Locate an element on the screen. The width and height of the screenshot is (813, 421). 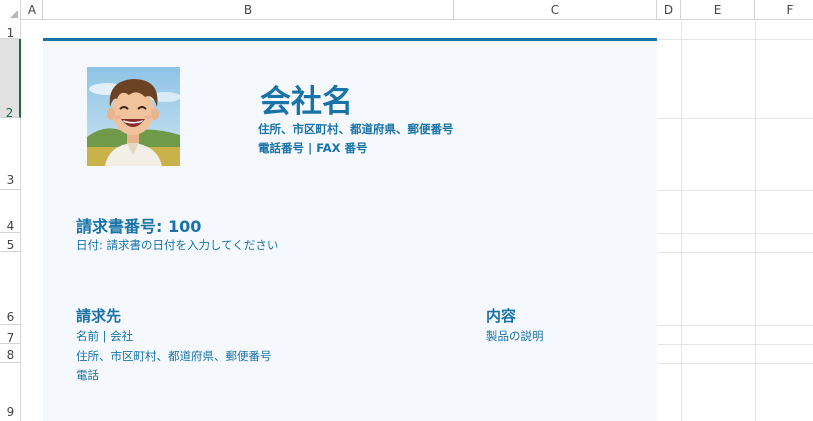
bill-to-address: 住所、市区町村、都道府県、郵便番号 is located at coordinates (174, 356).